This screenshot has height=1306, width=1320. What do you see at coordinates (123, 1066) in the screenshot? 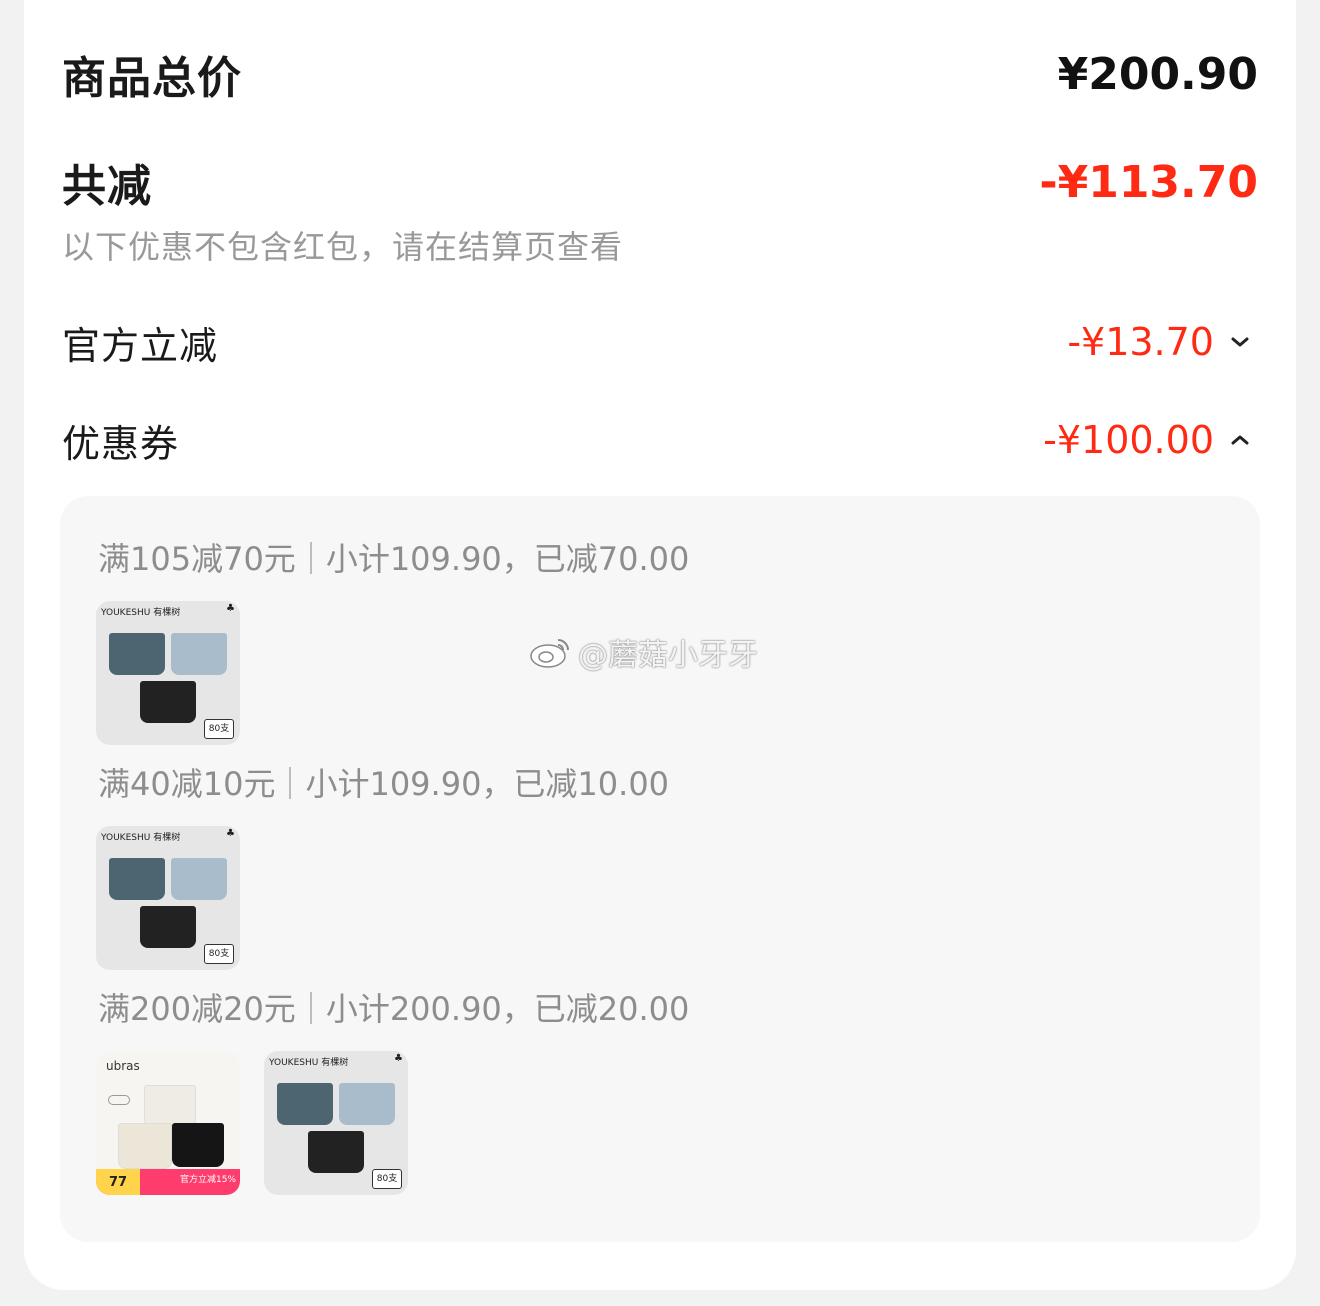
I see `brand-label: ubras` at bounding box center [123, 1066].